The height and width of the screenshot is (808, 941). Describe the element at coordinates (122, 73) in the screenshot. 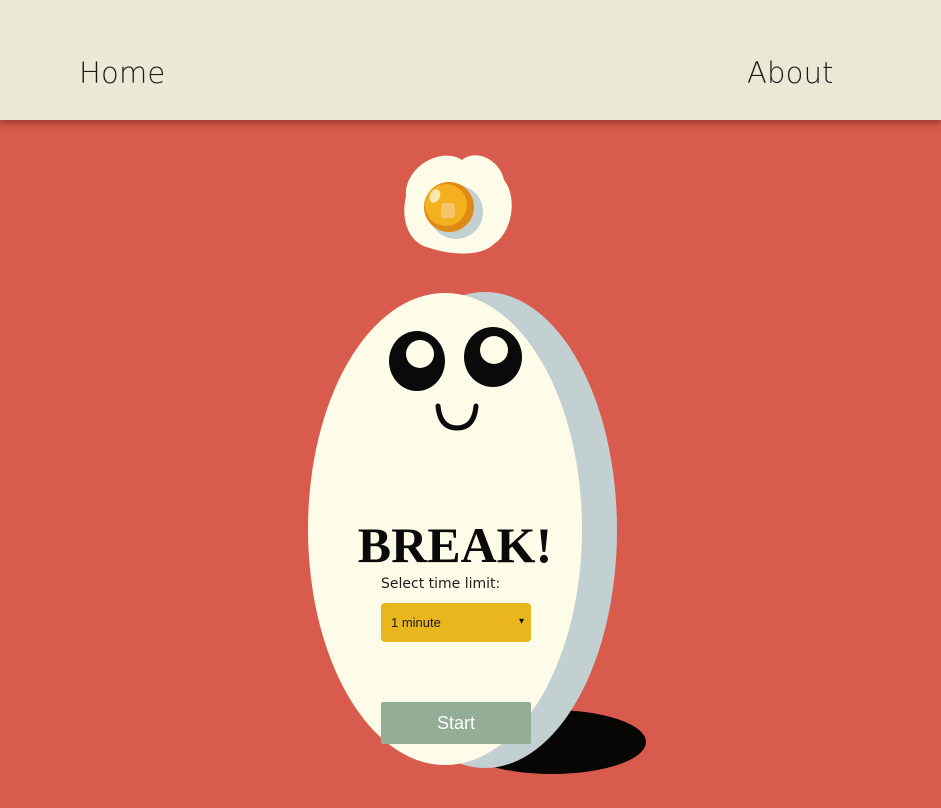

I see `nav-home-link: Home` at that location.